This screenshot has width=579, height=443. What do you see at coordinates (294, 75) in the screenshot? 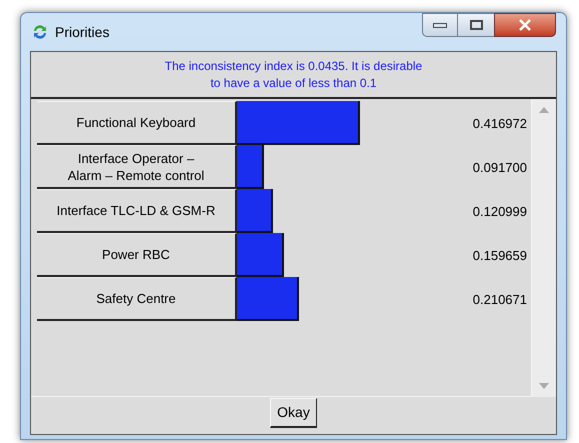
I see `inconsistency-message: The inconsistency index is 0.0435. It is desirable to have a value of less than 0.1` at bounding box center [294, 75].